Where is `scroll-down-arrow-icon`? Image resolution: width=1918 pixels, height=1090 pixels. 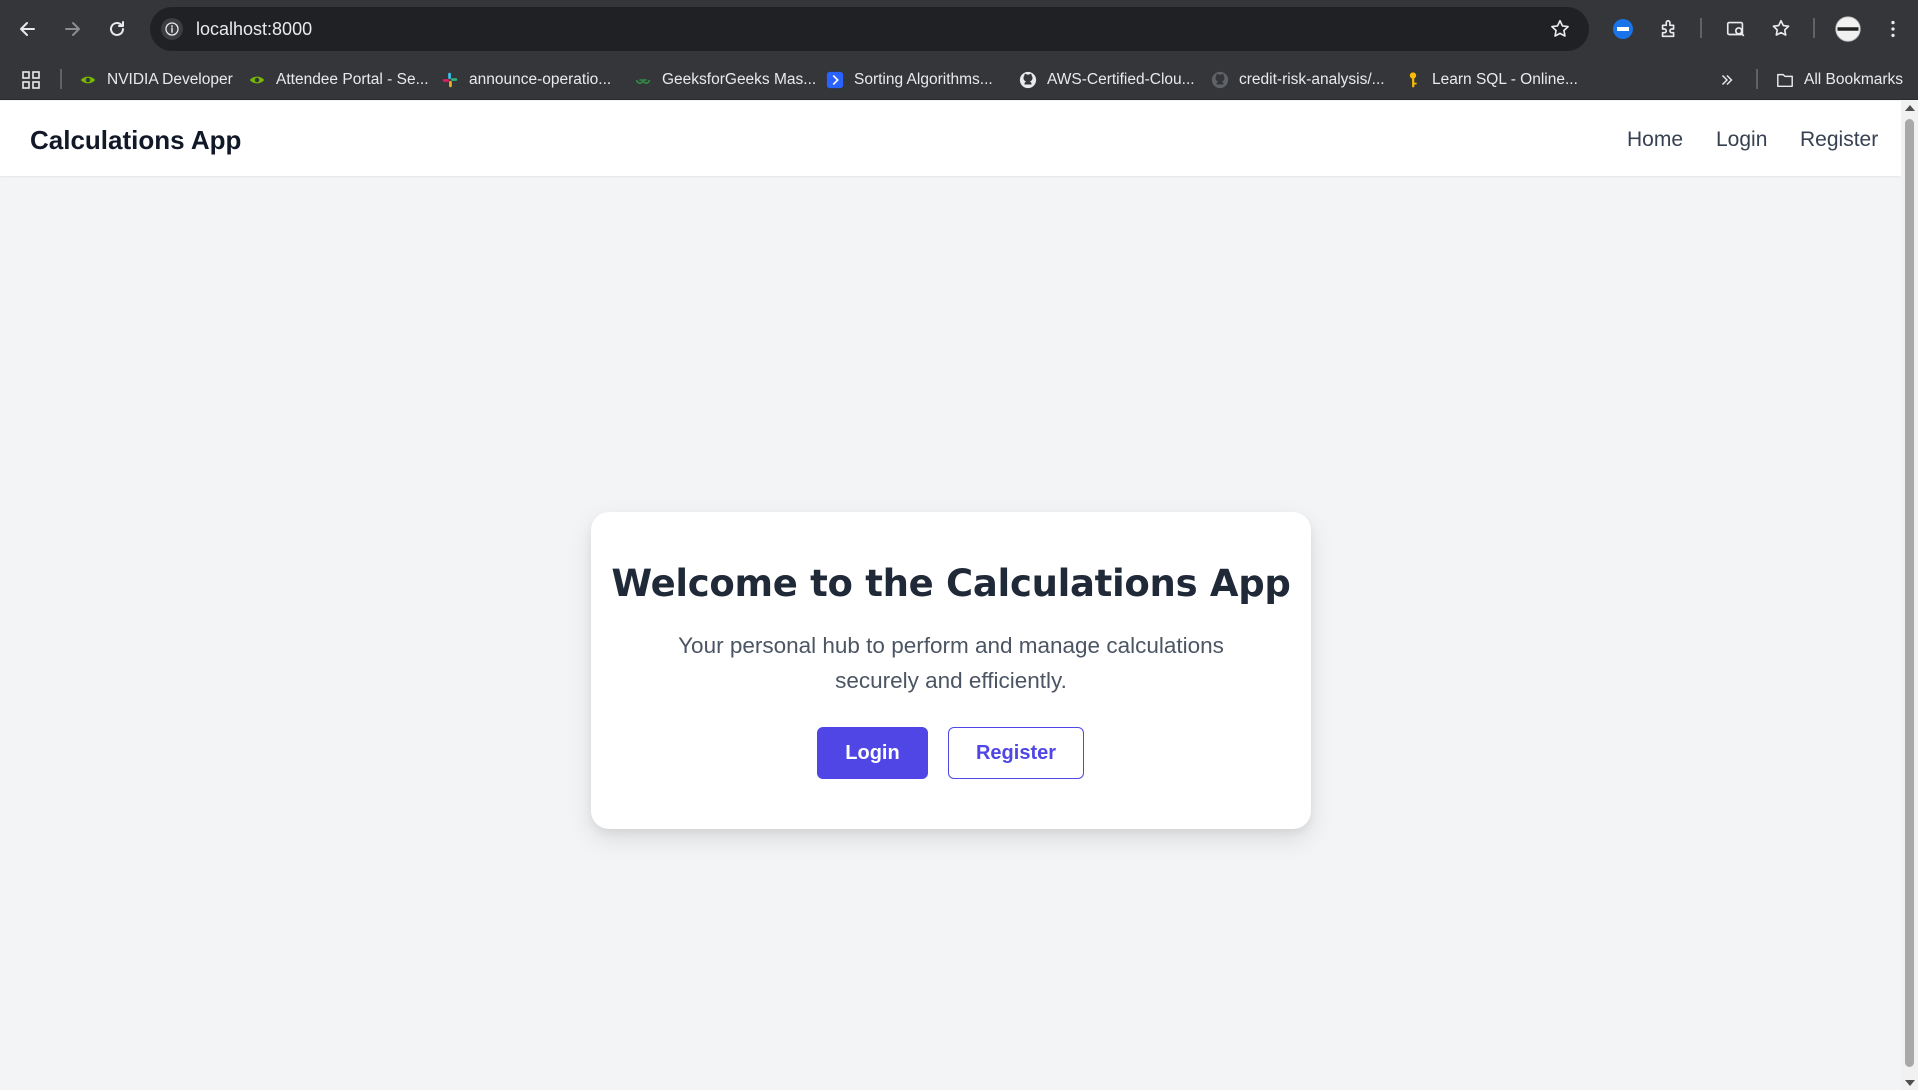 scroll-down-arrow-icon is located at coordinates (1910, 1083).